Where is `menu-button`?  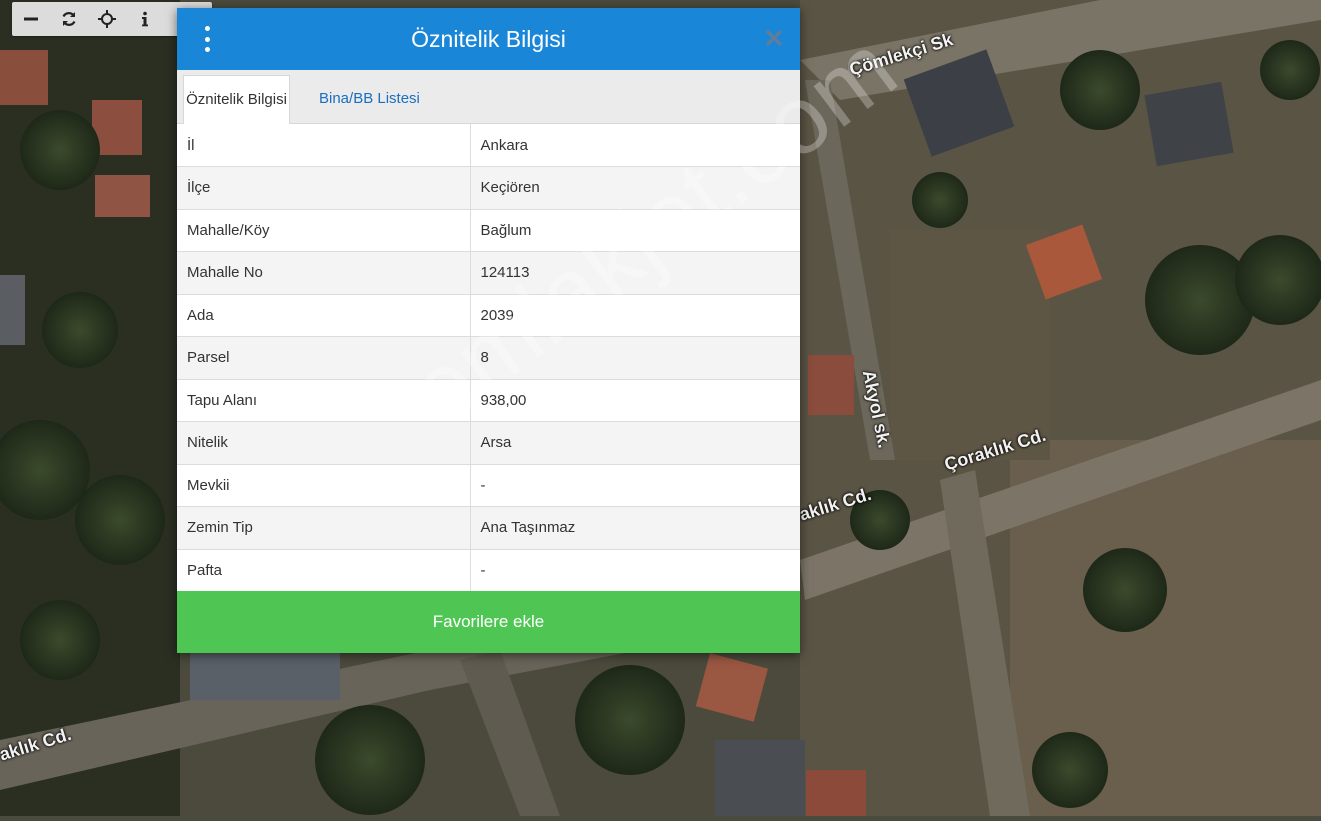 menu-button is located at coordinates (207, 39).